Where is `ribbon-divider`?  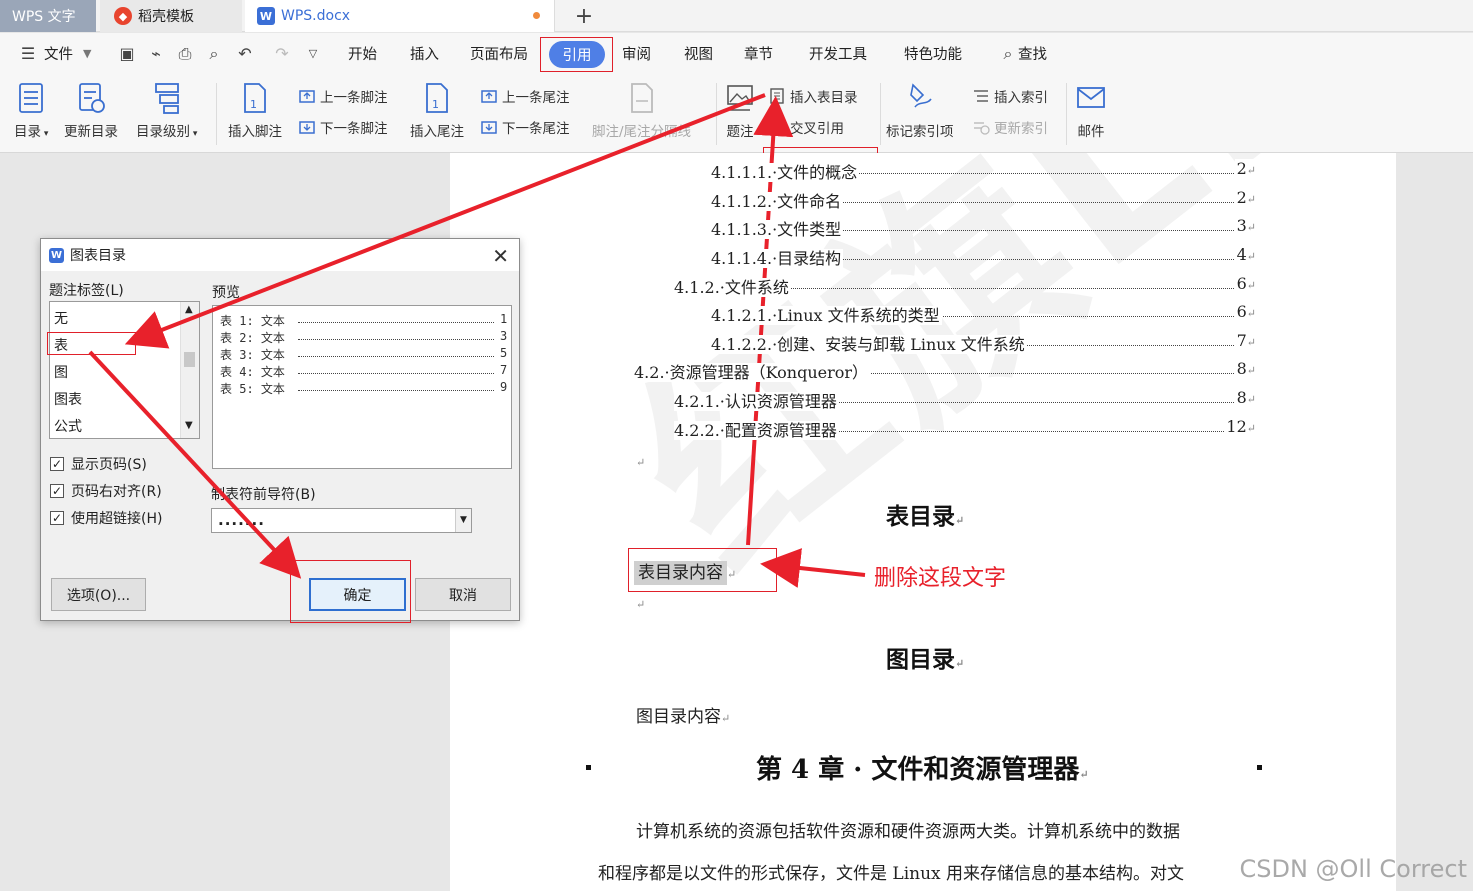 ribbon-divider is located at coordinates (216, 114).